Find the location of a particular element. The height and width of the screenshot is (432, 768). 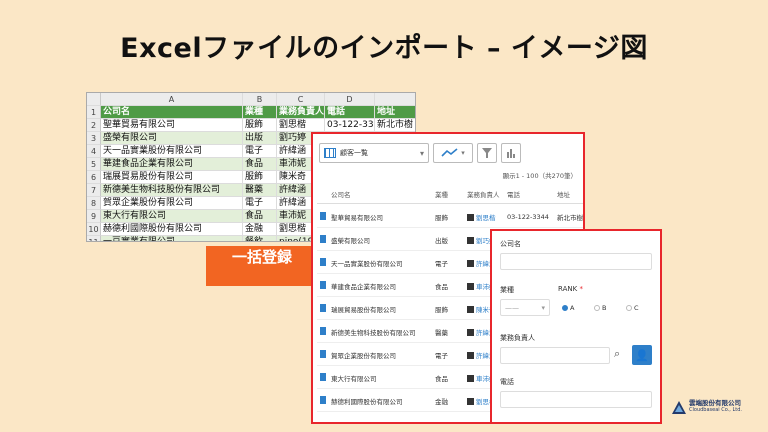

owner-input is located at coordinates (555, 355).